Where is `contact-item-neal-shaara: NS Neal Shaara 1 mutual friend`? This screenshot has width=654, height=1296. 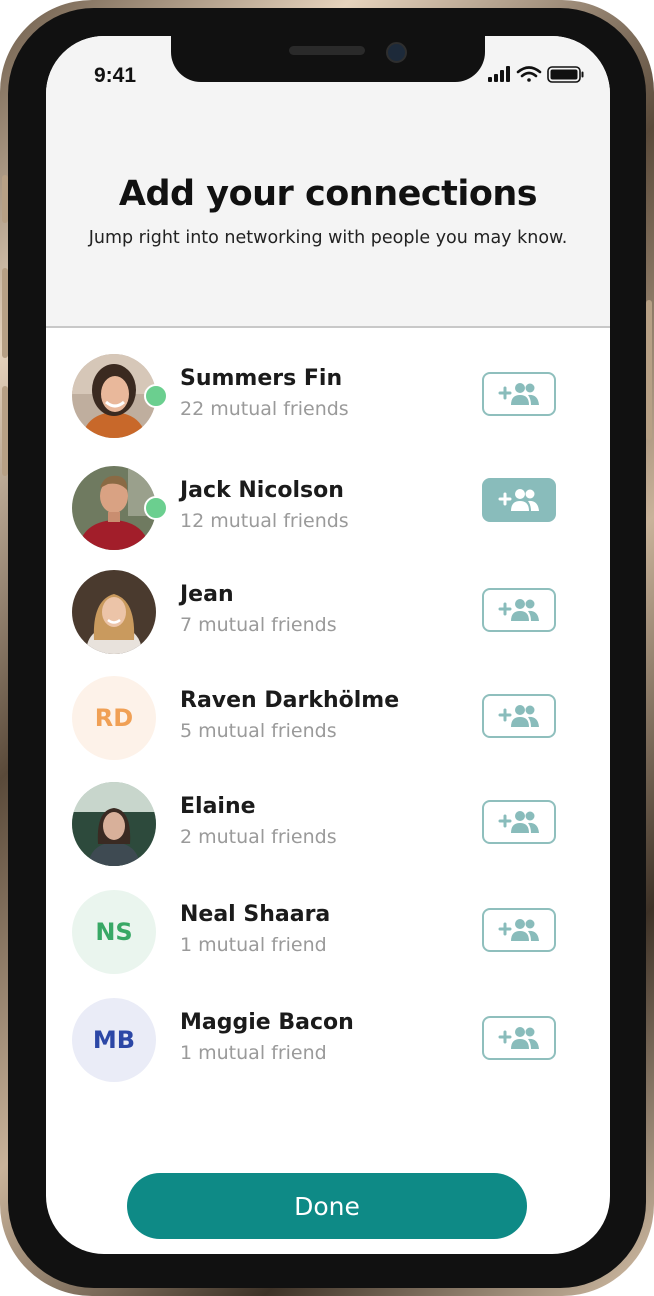
contact-item-neal-shaara: NS Neal Shaara 1 mutual friend is located at coordinates (328, 933).